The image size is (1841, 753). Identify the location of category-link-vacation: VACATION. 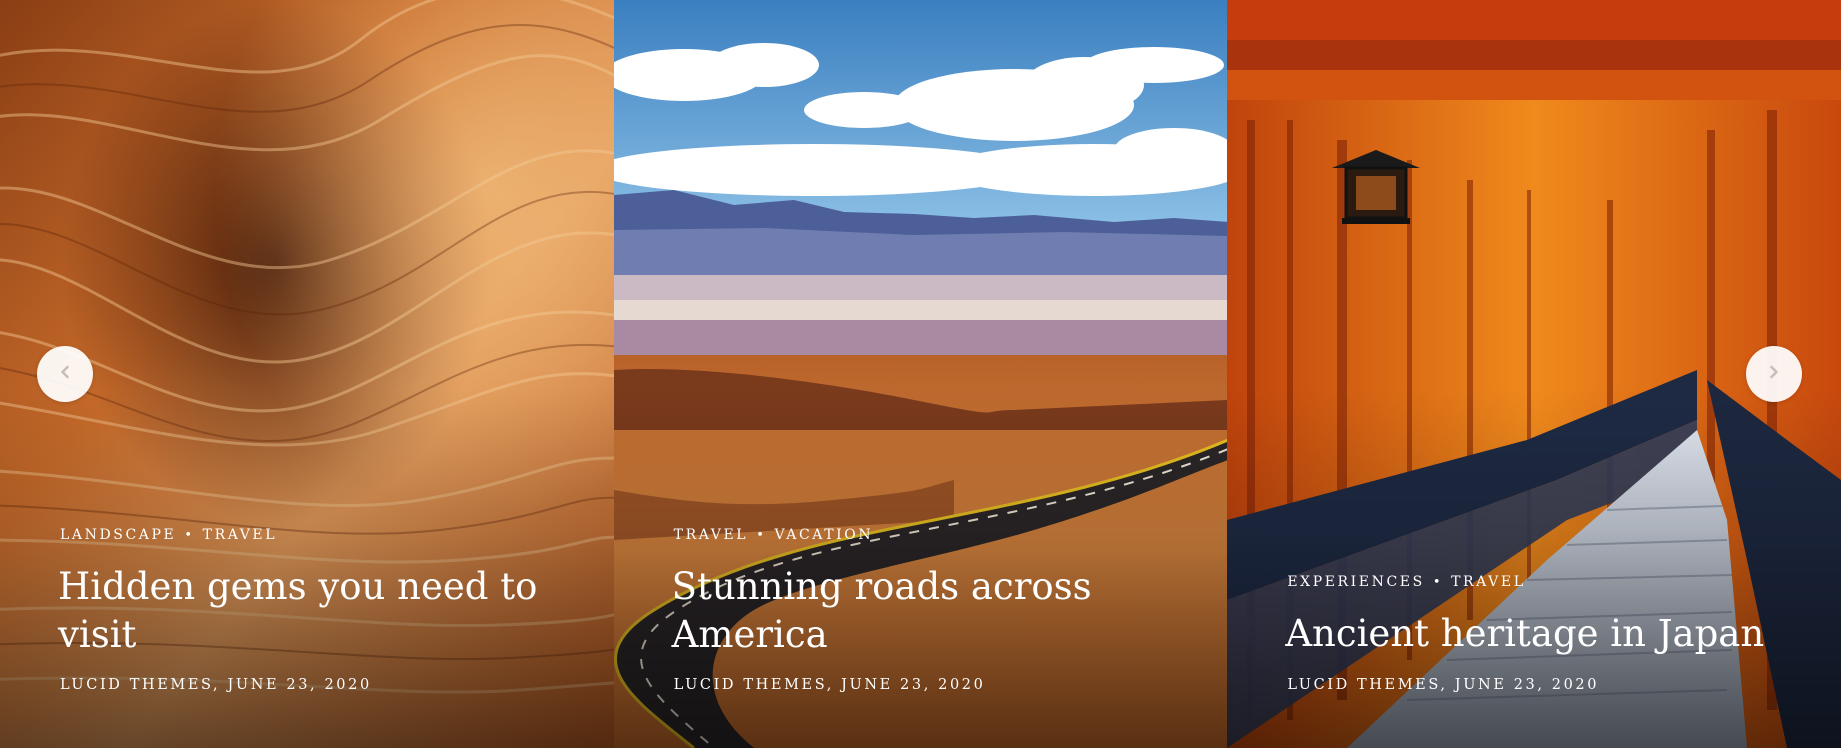
(823, 535).